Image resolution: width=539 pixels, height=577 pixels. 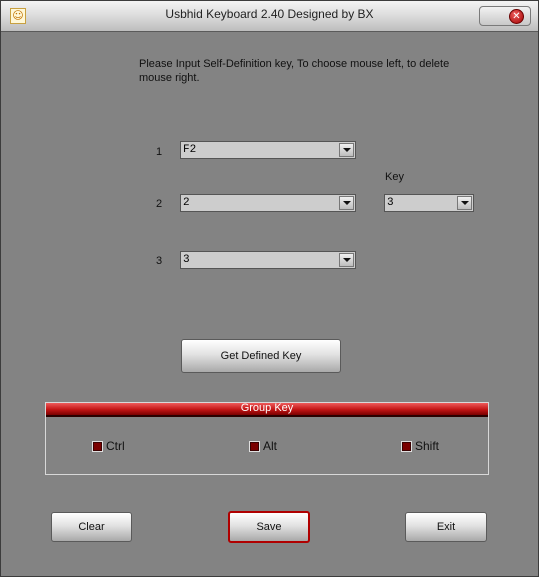 I want to click on group-key-header: Group Key, so click(x=267, y=409).